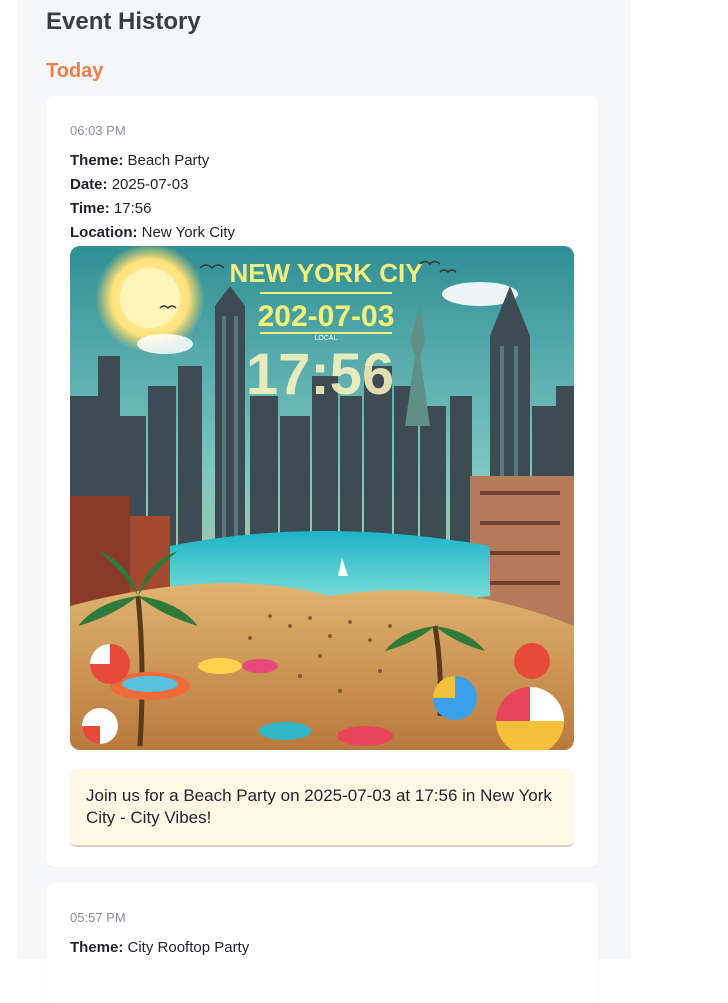 This screenshot has width=728, height=1003. Describe the element at coordinates (89, 184) in the screenshot. I see `date-label: Date:` at that location.